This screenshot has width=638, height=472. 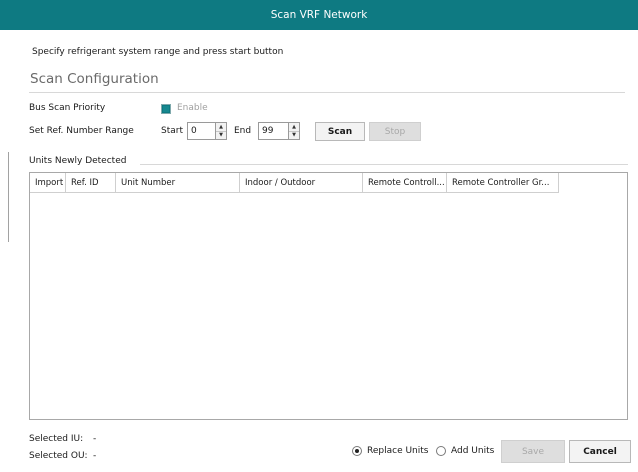 I want to click on add-units-label: Add Units, so click(x=472, y=451).